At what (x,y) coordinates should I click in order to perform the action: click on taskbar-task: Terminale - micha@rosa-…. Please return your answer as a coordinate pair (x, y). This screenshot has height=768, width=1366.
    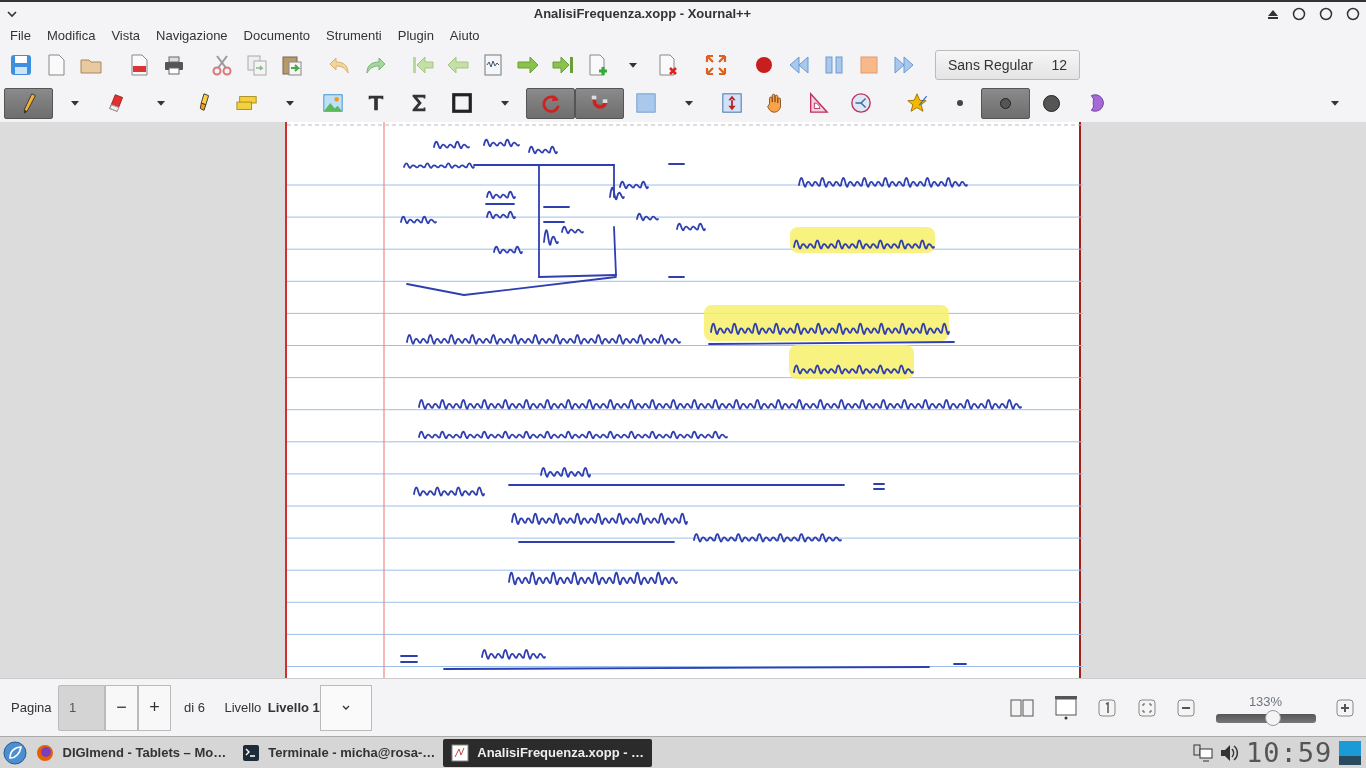
    Looking at the image, I should click on (339, 752).